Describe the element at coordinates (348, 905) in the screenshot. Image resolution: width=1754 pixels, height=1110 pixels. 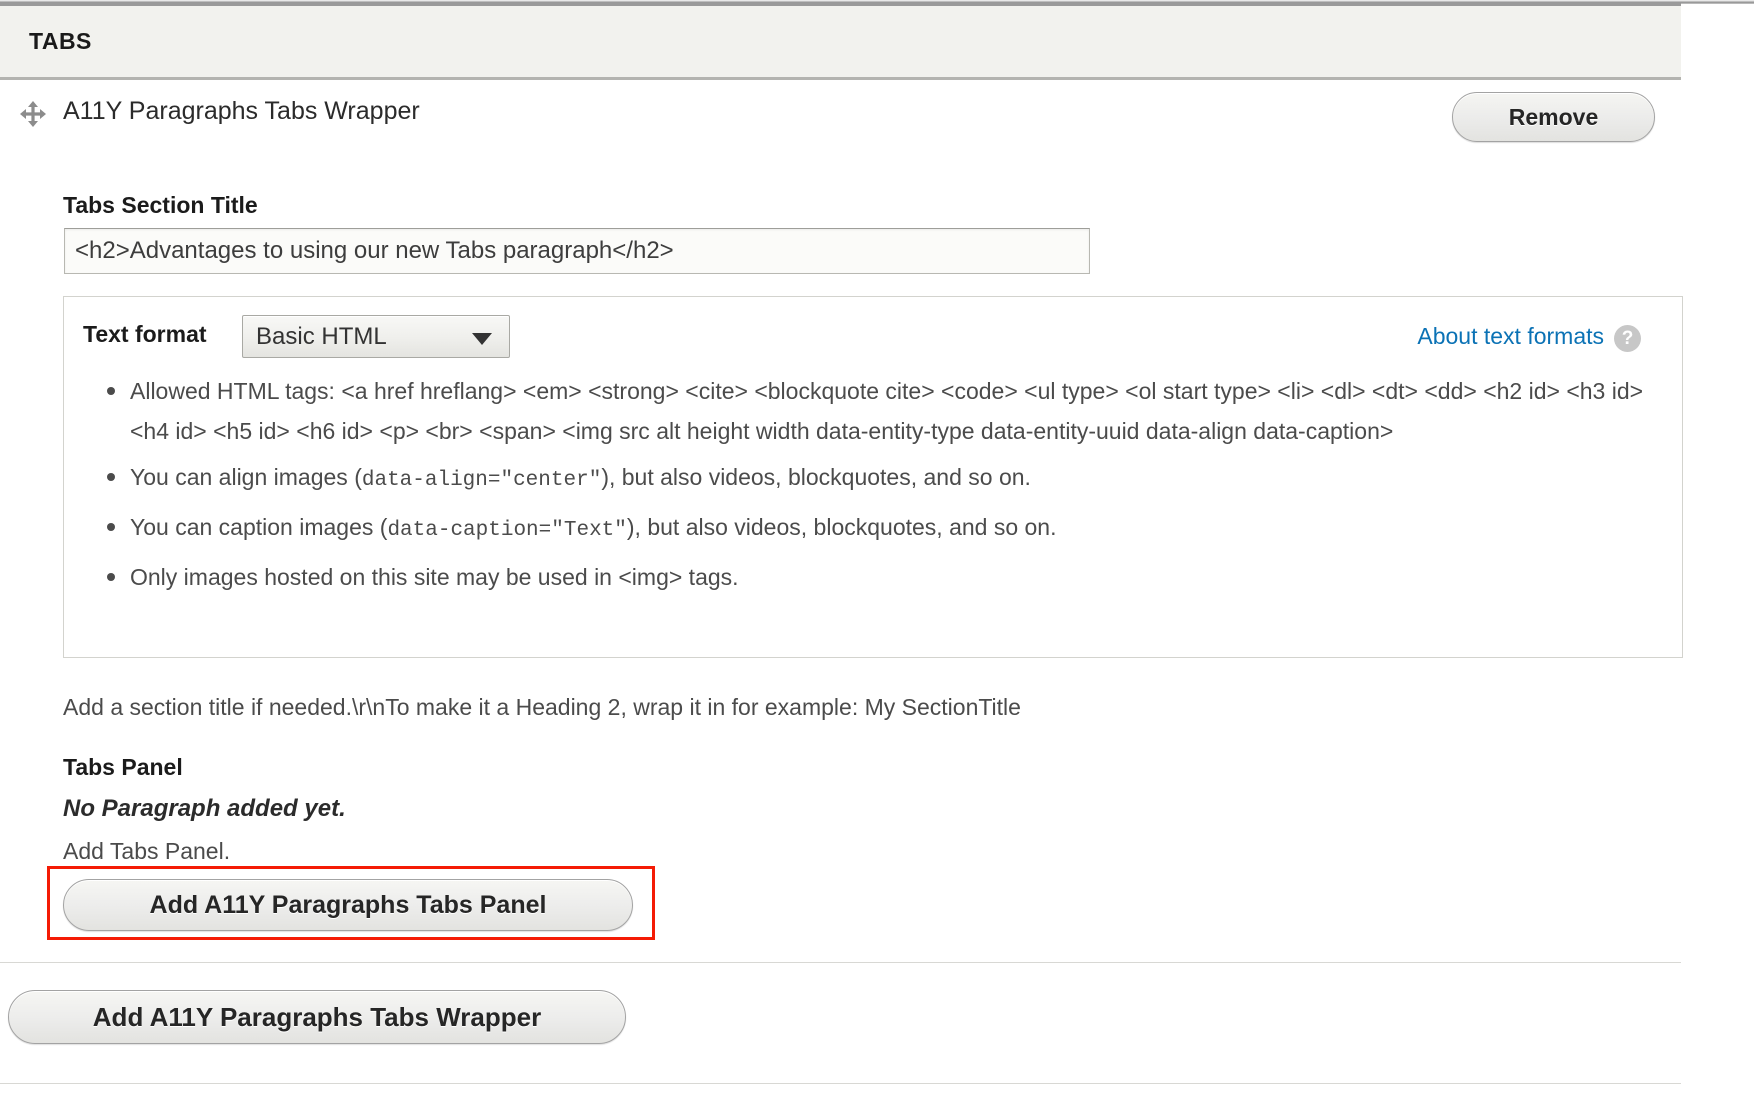
I see `add-tabs-panel-button: Add A11Y Paragraphs Tabs Panel` at that location.